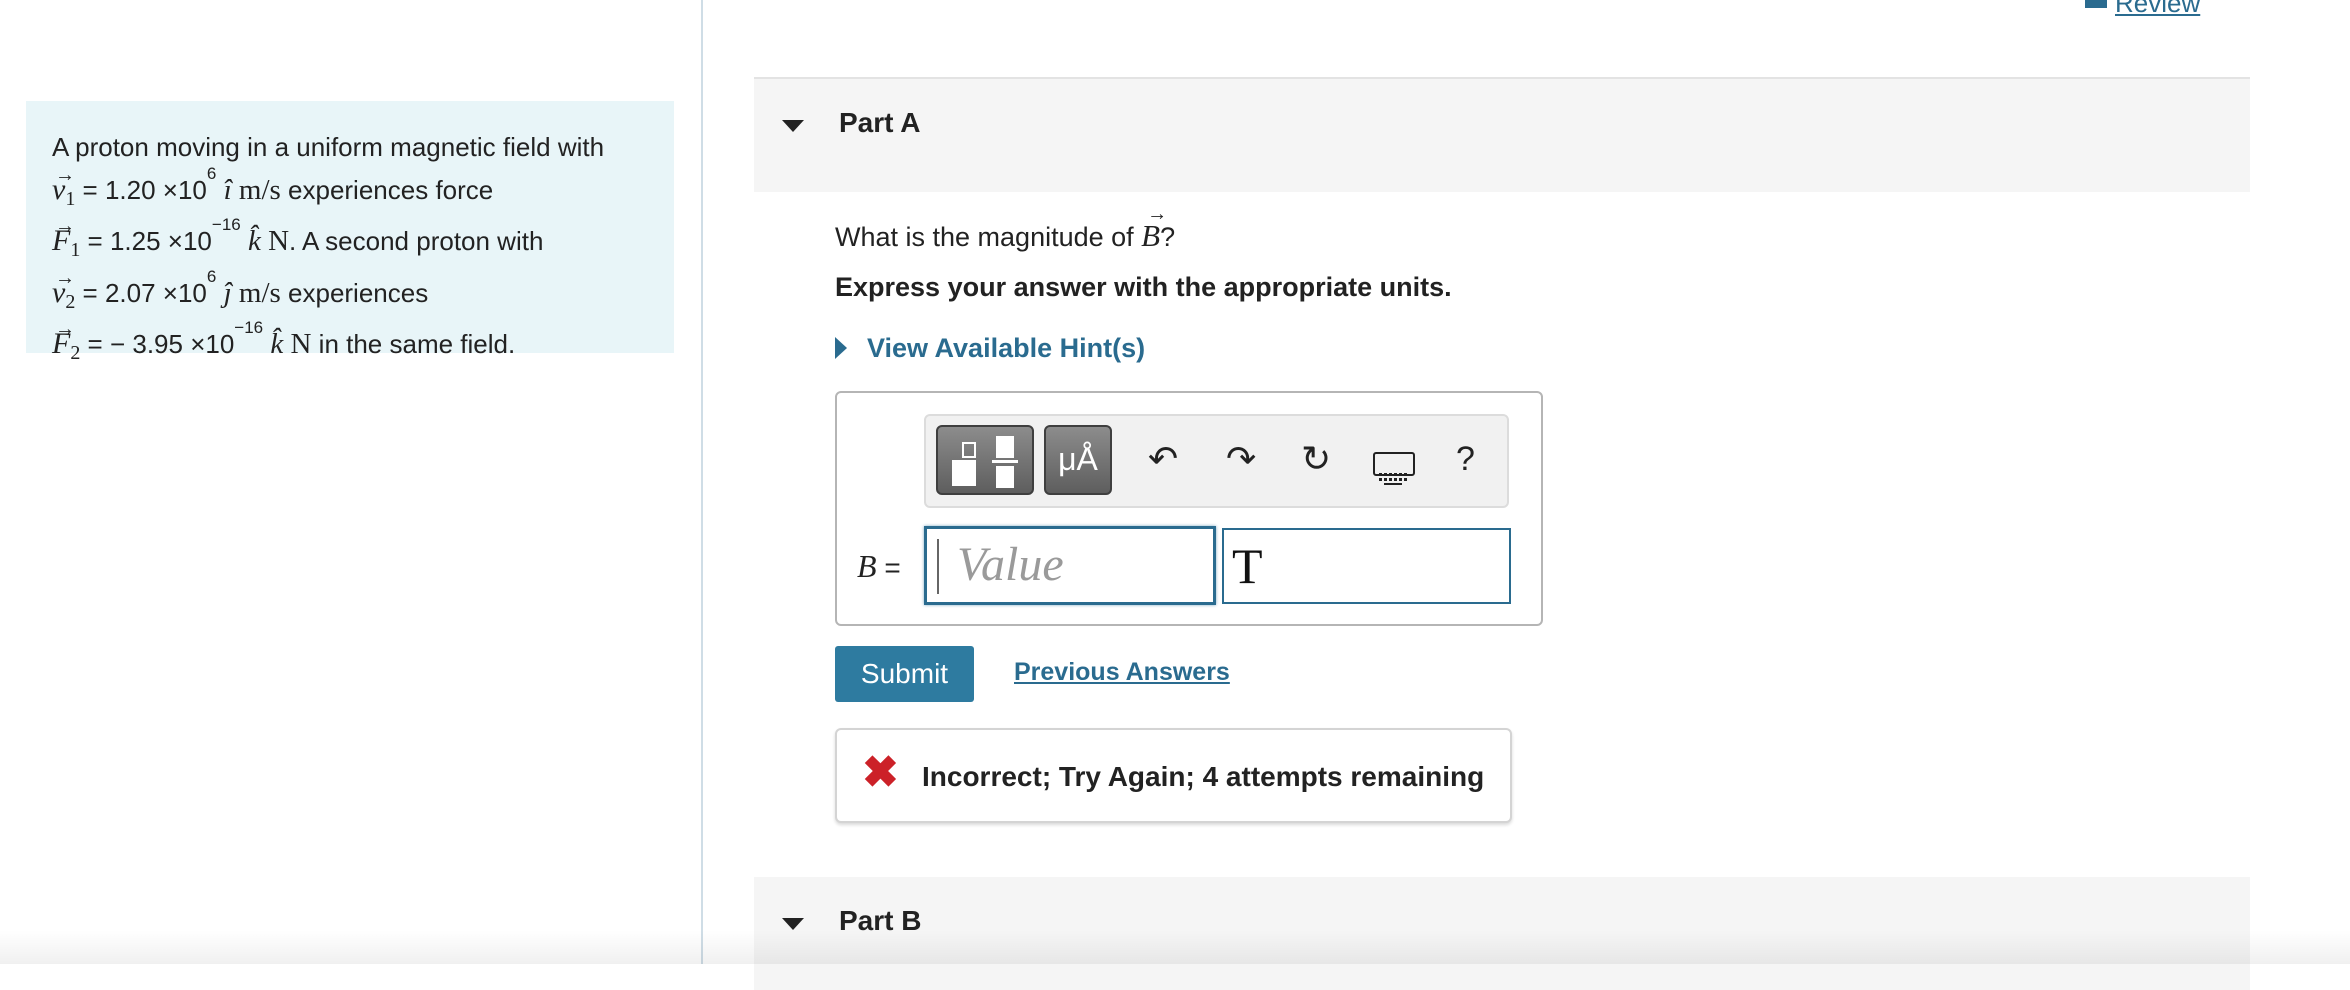 Image resolution: width=2350 pixels, height=990 pixels. Describe the element at coordinates (1005, 461) in the screenshot. I see `template-fraction-bar-icon` at that location.